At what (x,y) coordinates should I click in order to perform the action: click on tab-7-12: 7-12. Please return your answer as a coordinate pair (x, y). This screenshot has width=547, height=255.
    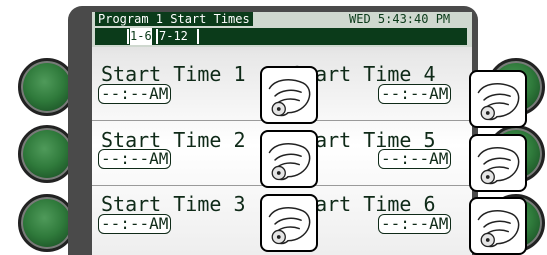
    Looking at the image, I should click on (173, 36).